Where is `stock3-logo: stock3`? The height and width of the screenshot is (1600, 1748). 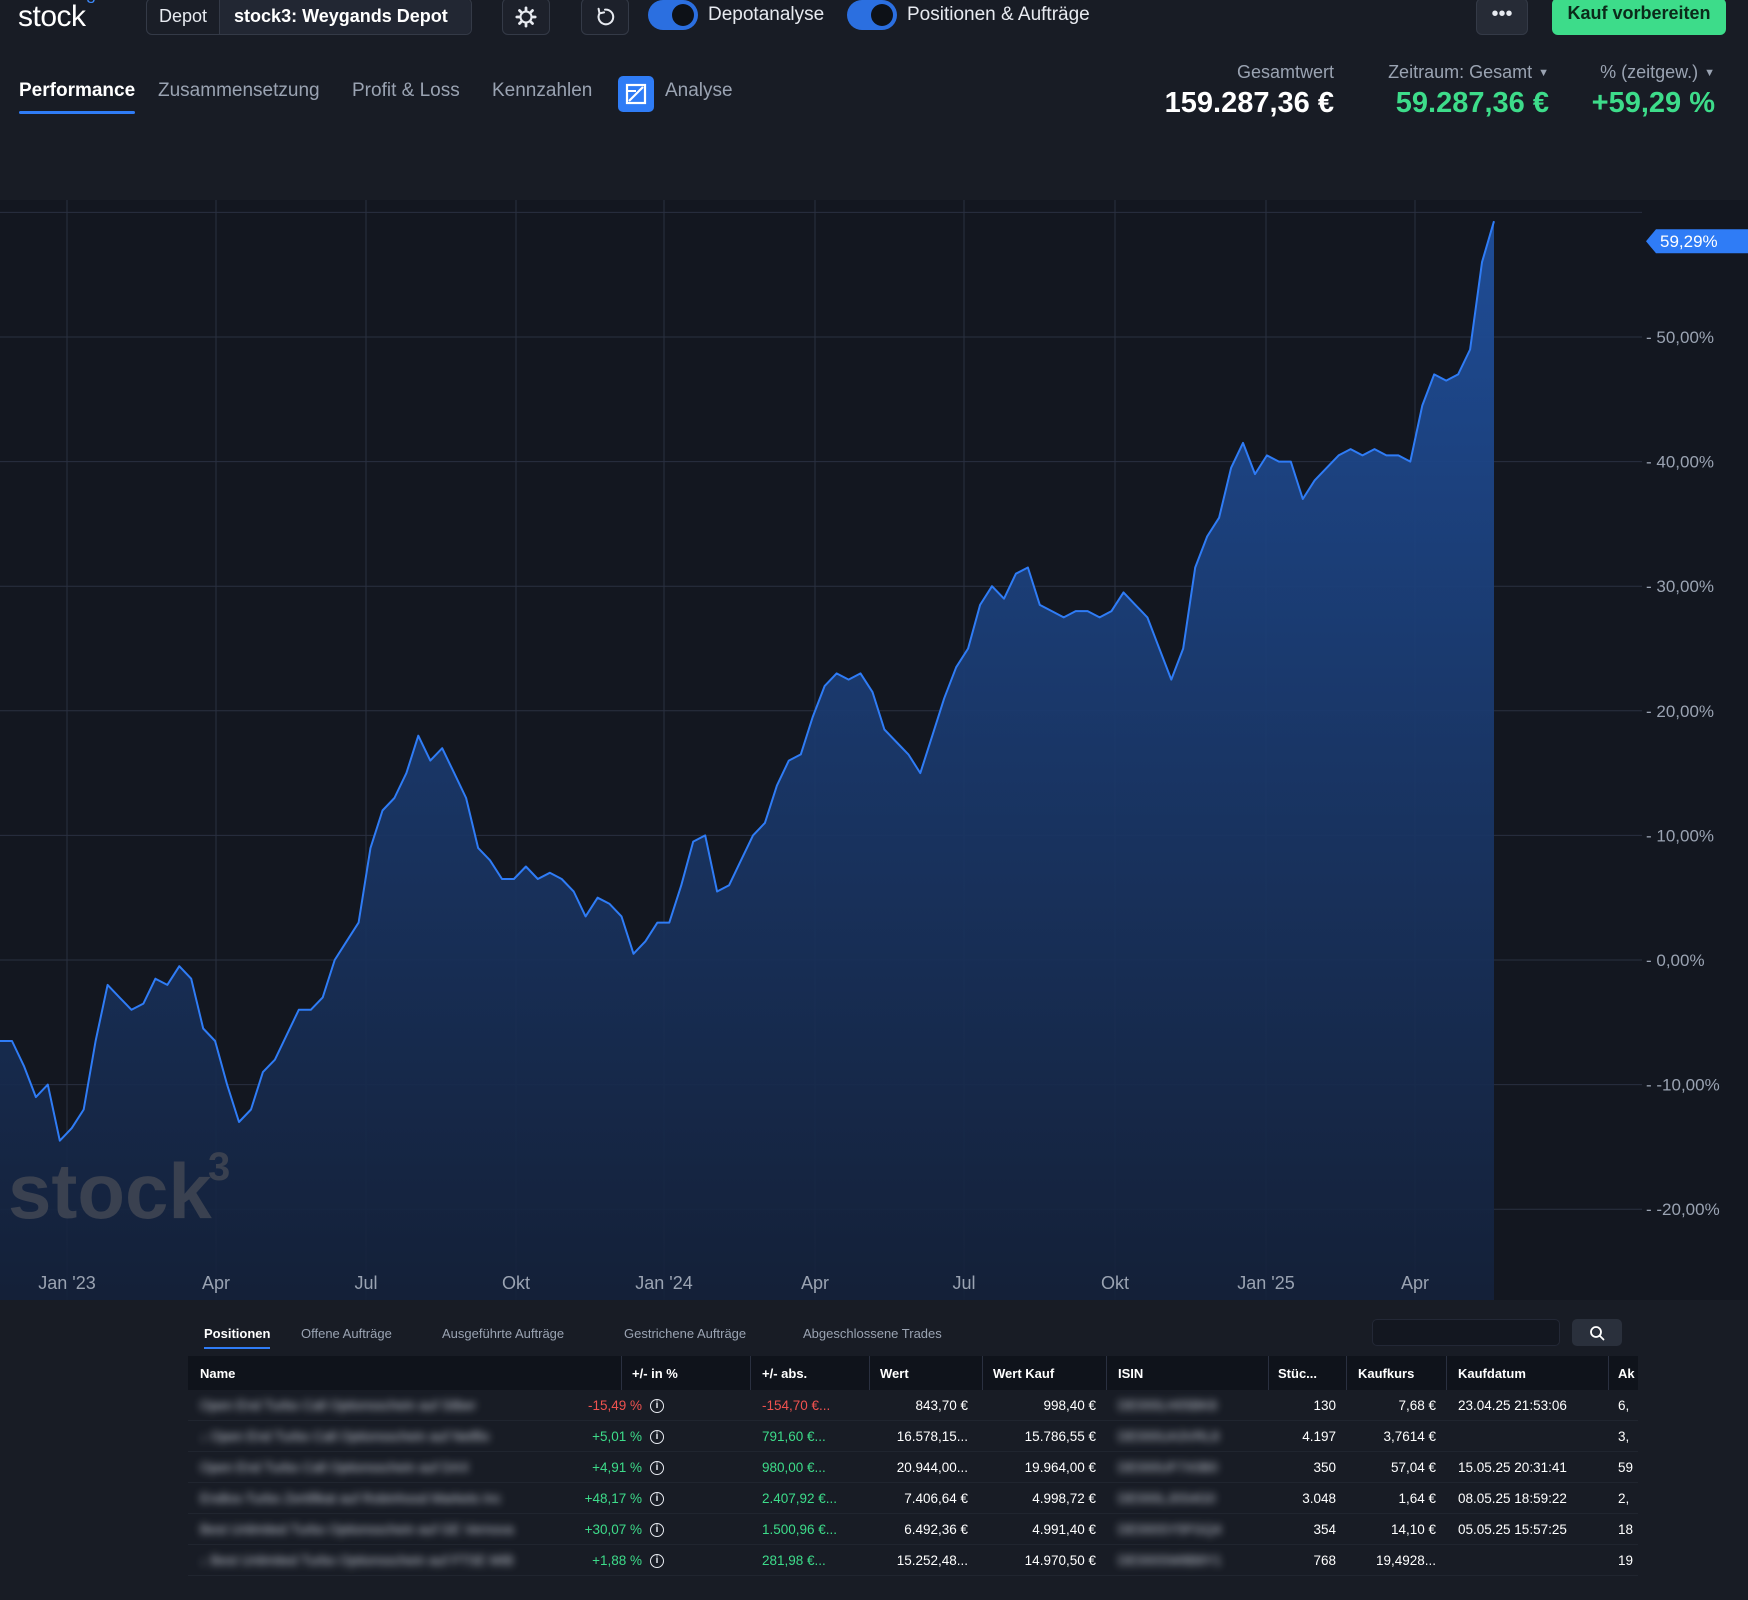
stock3-logo: stock3 is located at coordinates (56, 17).